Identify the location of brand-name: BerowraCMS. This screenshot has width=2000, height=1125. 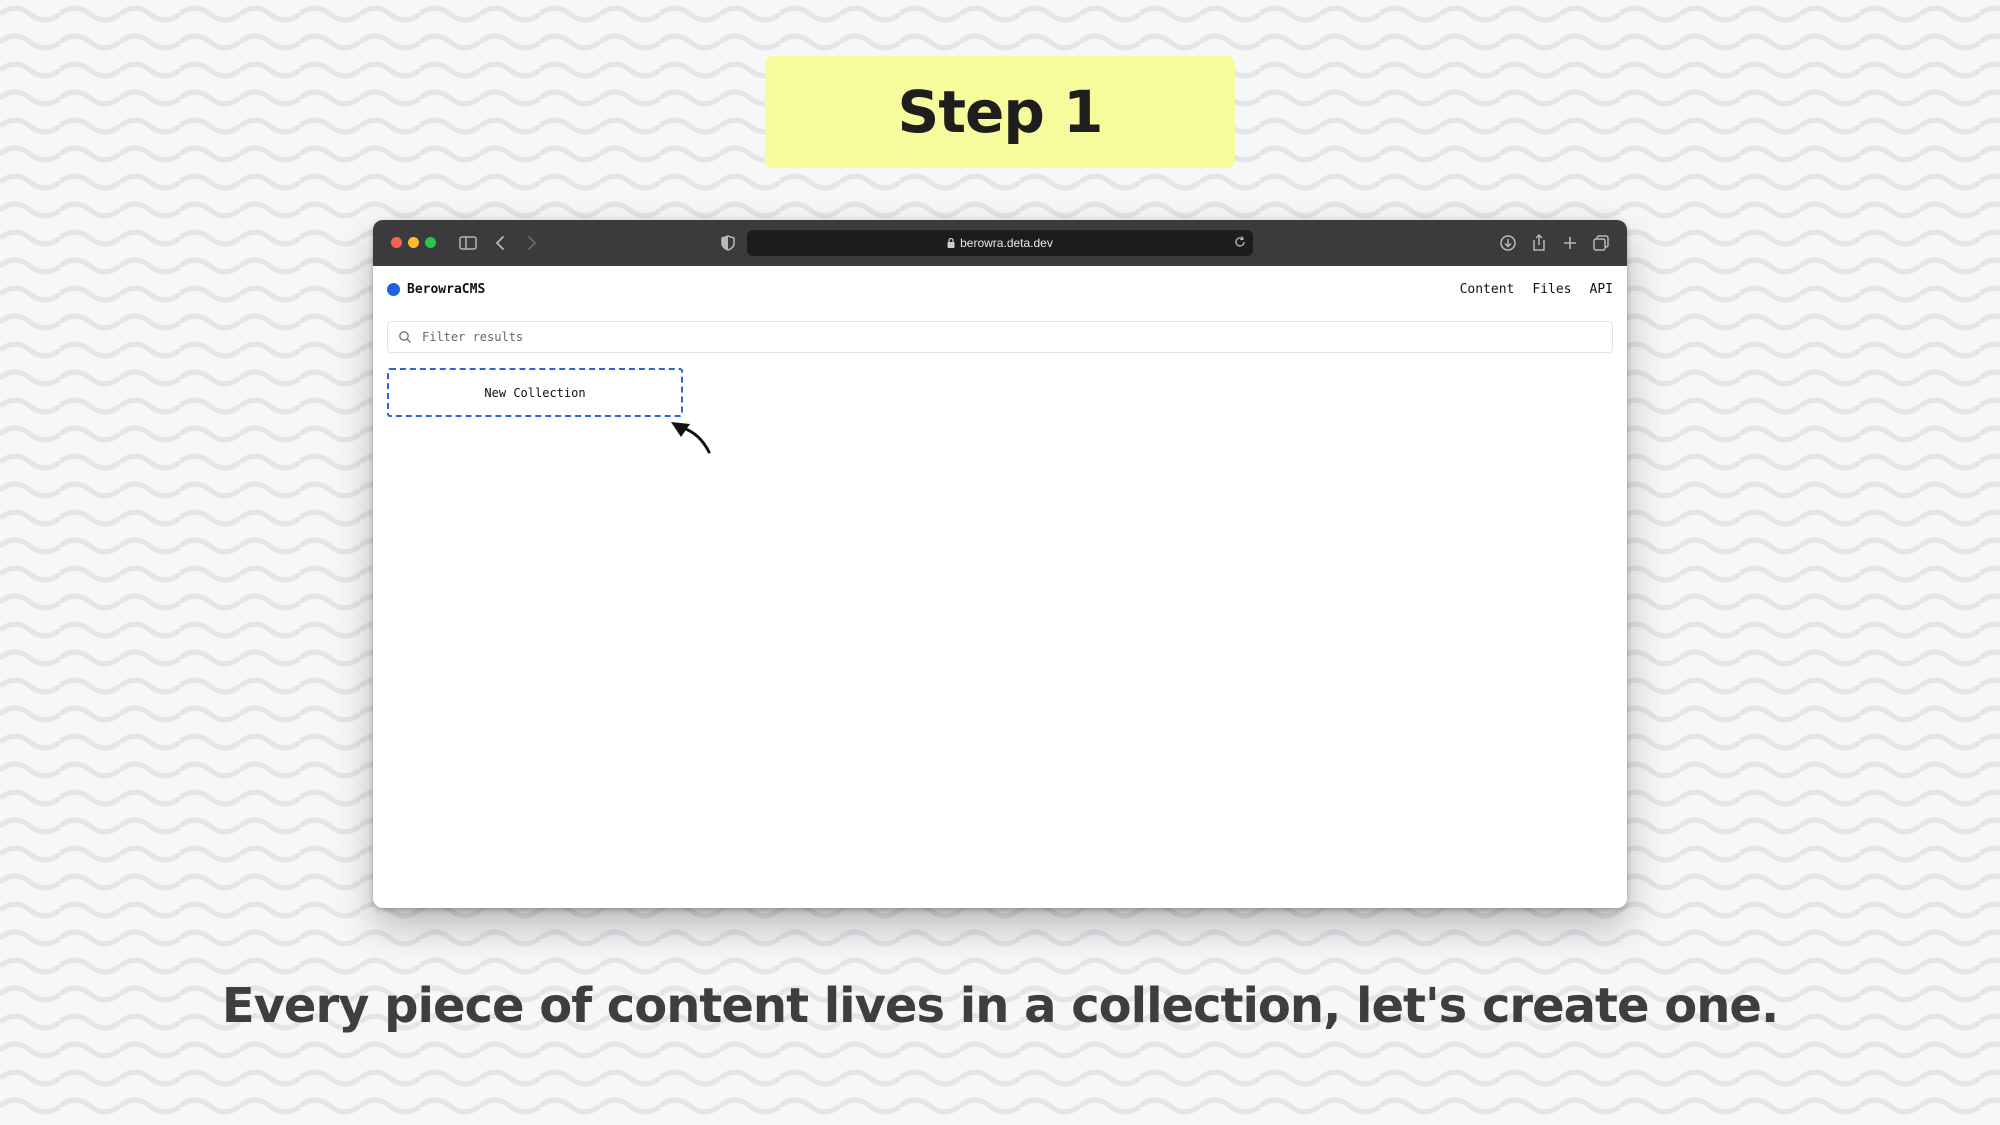
(446, 289).